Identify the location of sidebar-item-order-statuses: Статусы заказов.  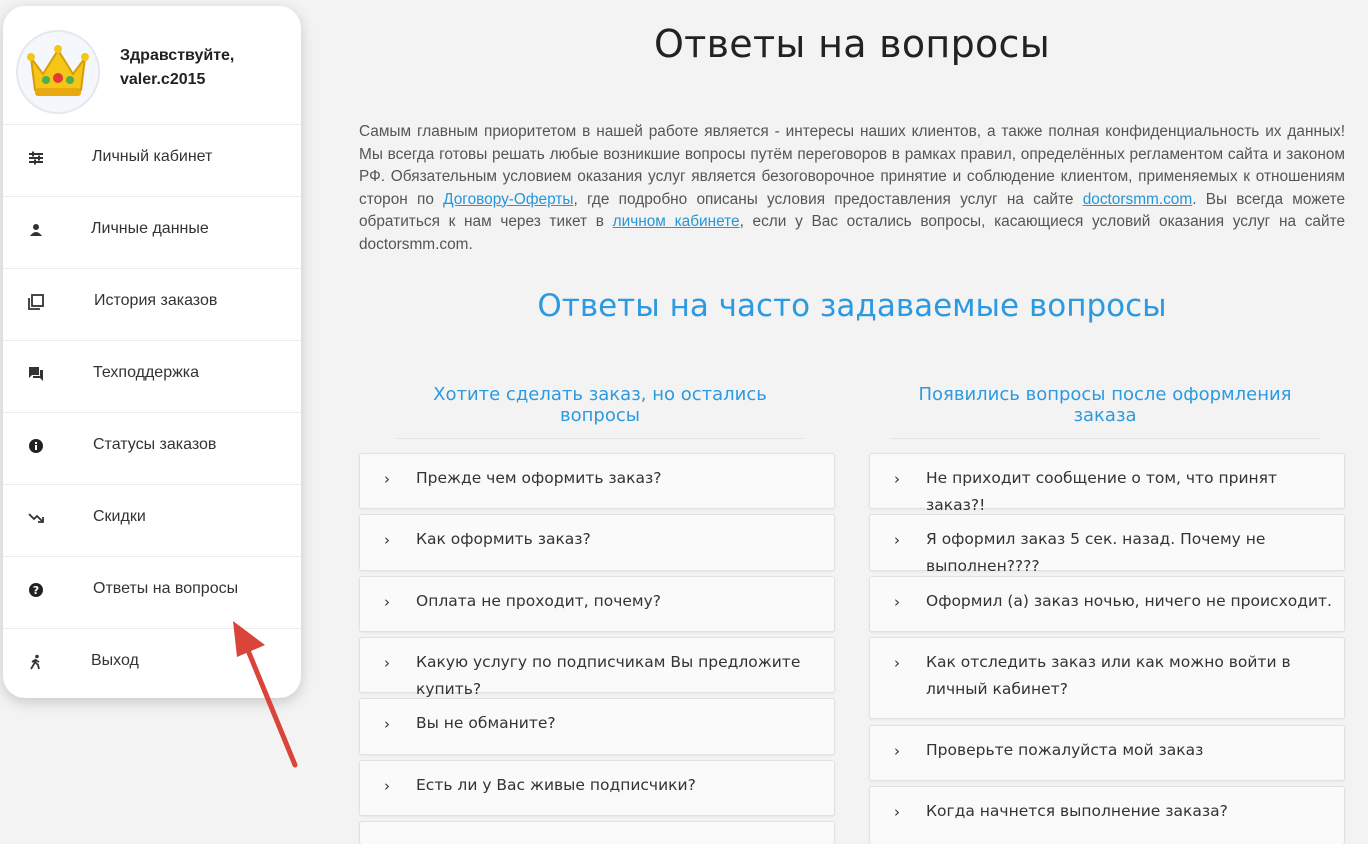
(152, 448).